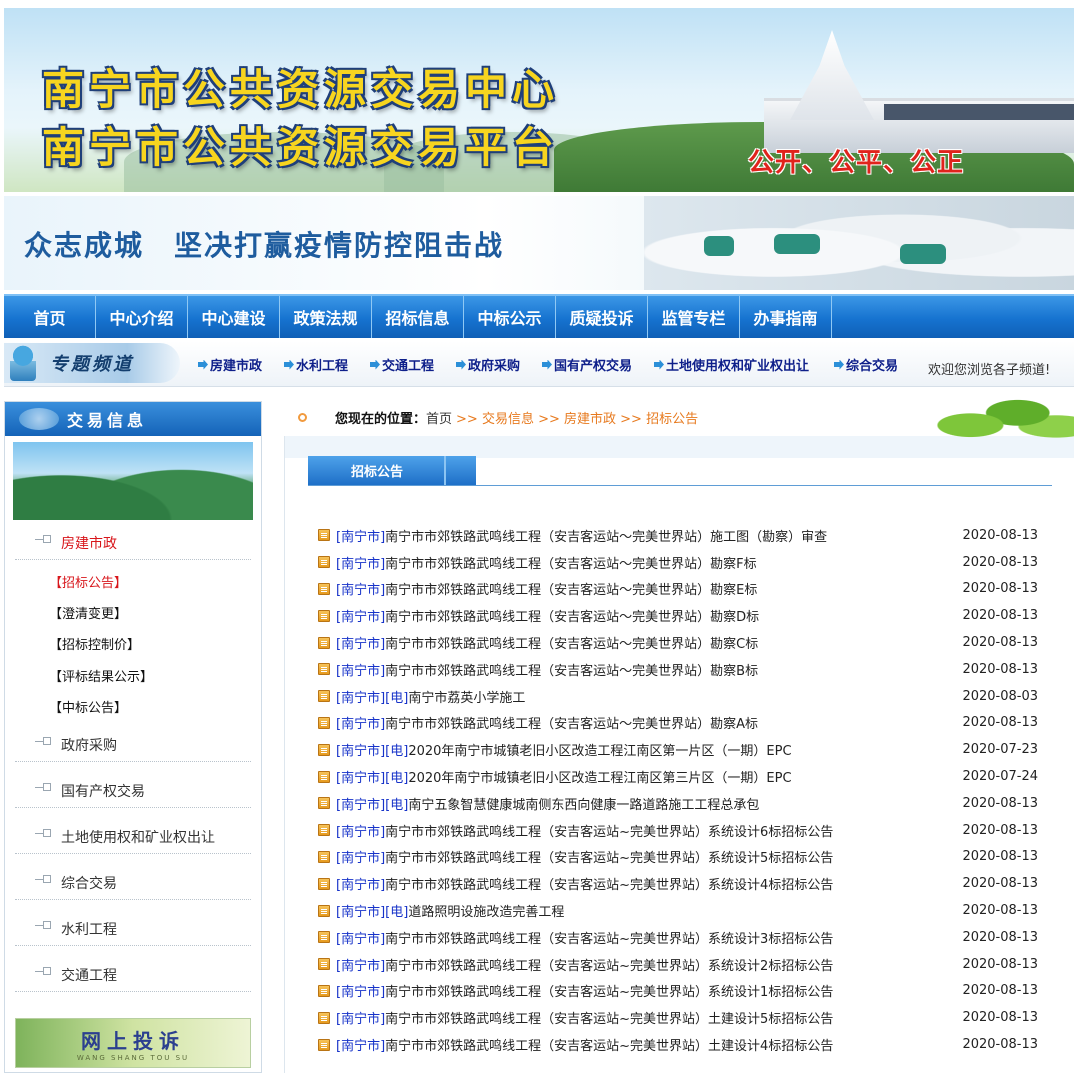  I want to click on sidebar-item-state-assets: 国有产权交易, so click(133, 789).